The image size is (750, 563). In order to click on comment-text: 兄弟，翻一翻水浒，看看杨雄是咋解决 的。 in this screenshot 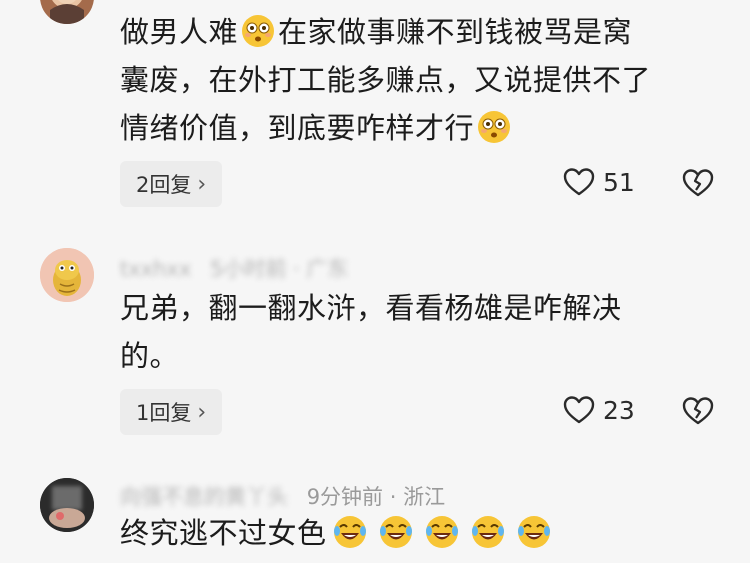, I will do `click(371, 332)`.